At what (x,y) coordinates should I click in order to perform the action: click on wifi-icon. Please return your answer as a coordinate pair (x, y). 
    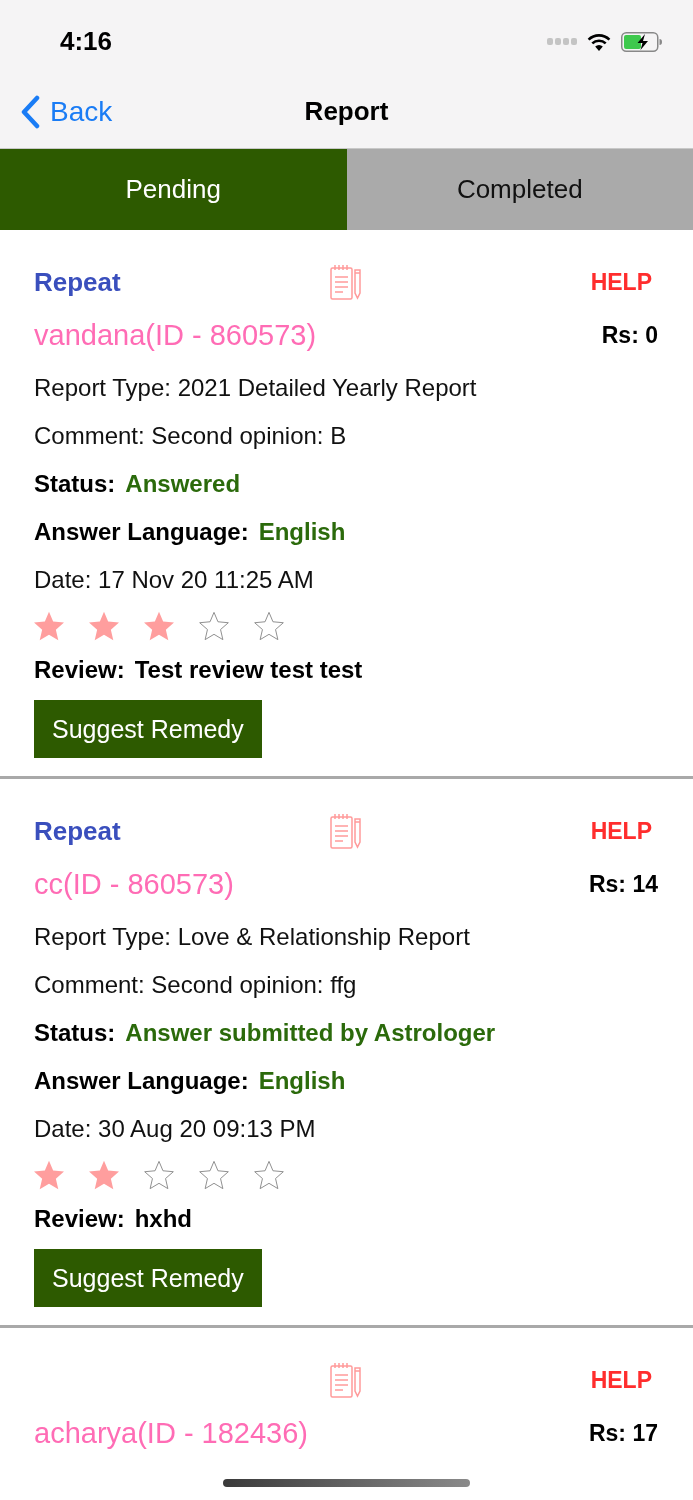
    Looking at the image, I should click on (599, 41).